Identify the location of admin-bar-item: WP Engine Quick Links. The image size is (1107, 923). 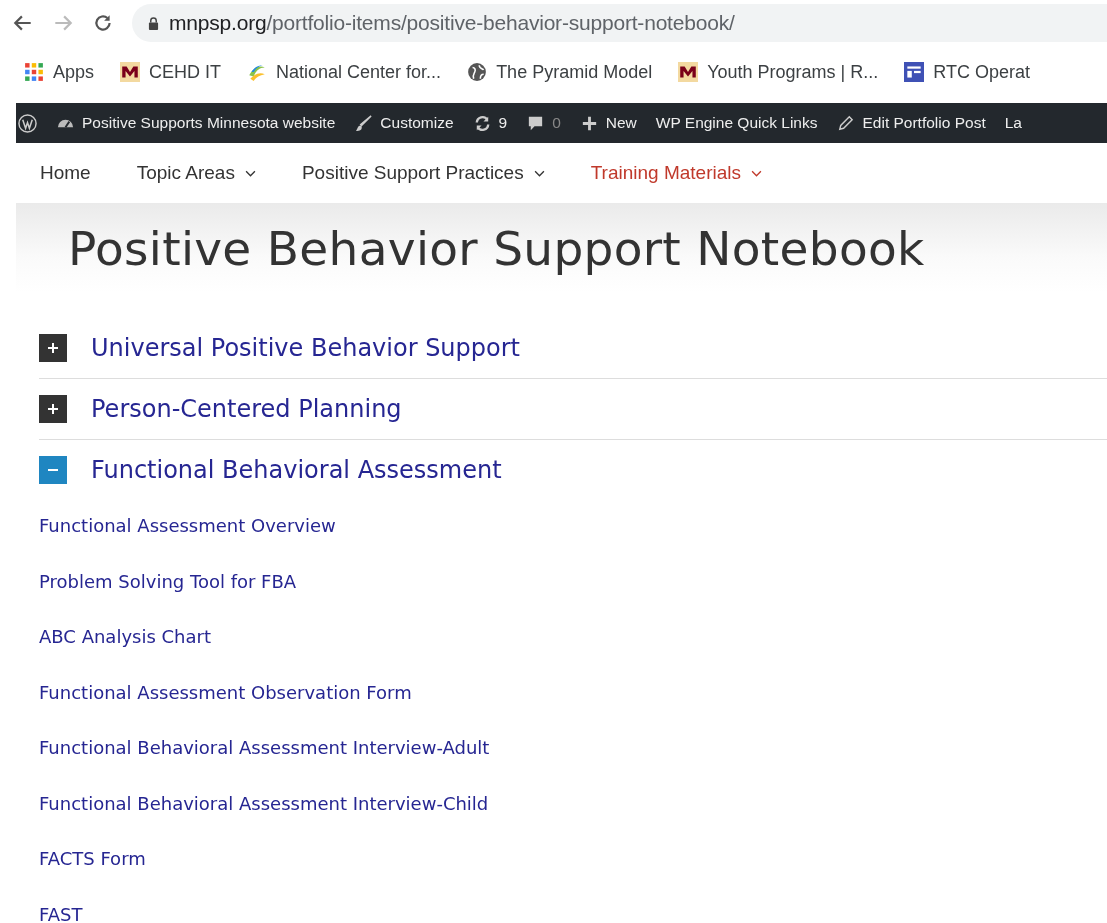
(736, 123).